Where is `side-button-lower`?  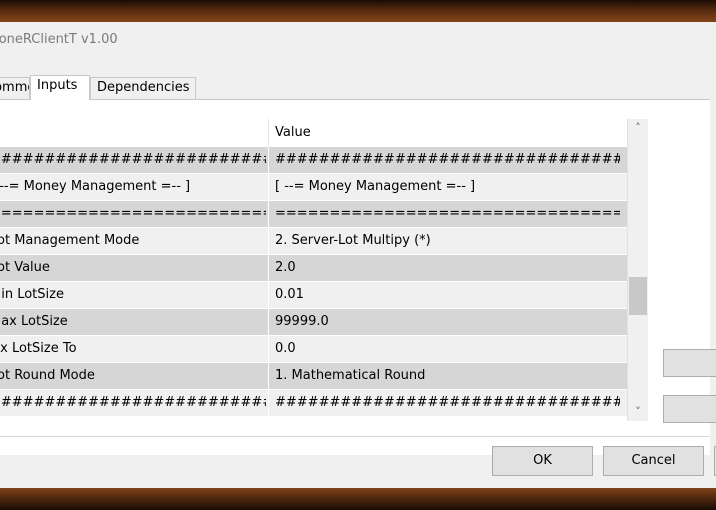 side-button-lower is located at coordinates (689, 409).